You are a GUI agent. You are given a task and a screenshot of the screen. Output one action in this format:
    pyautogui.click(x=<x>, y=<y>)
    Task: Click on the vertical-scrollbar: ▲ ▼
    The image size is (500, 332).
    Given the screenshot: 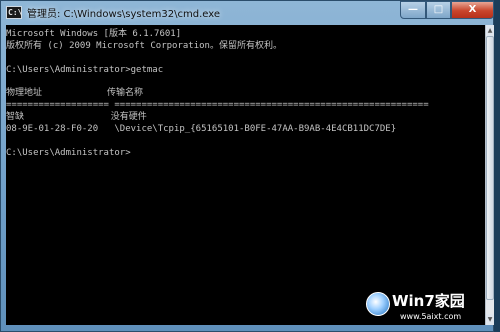 What is the action you would take?
    pyautogui.click(x=489, y=175)
    